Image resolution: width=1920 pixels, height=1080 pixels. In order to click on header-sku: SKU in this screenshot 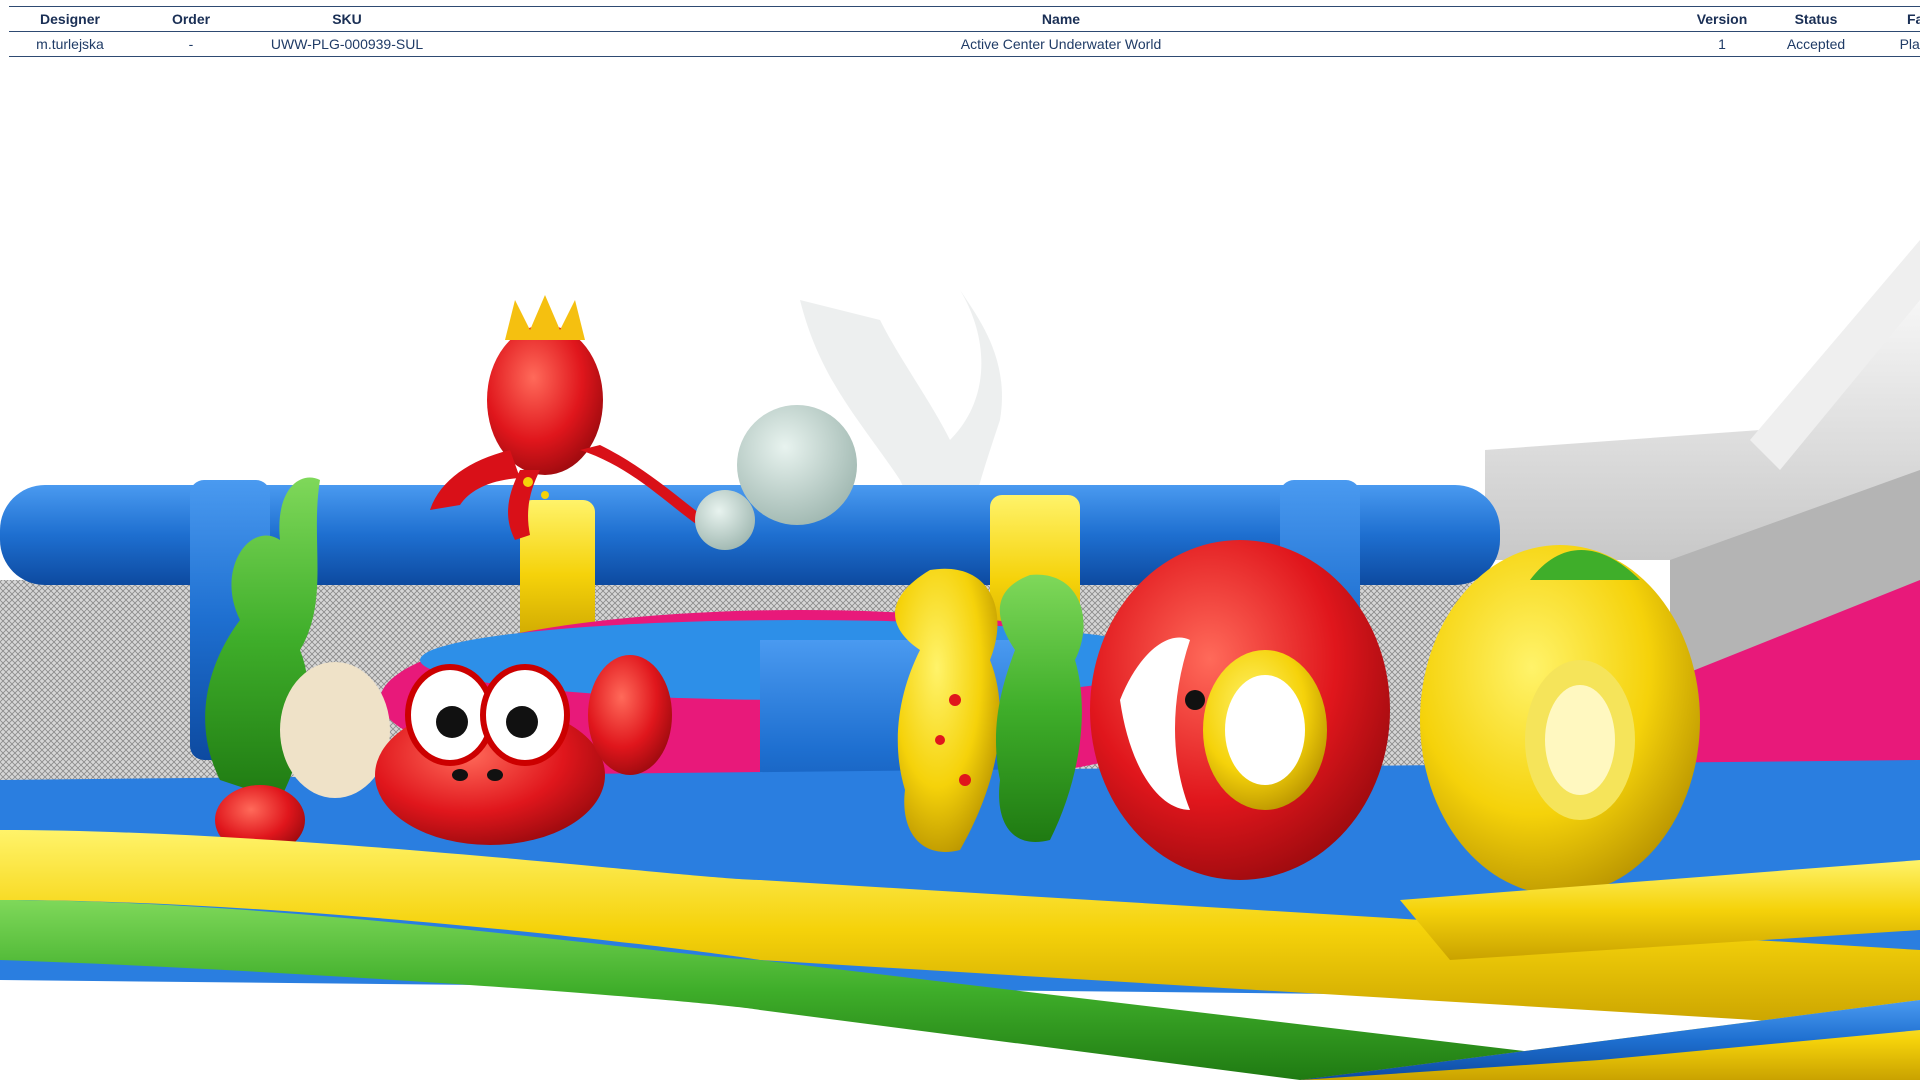, I will do `click(347, 19)`.